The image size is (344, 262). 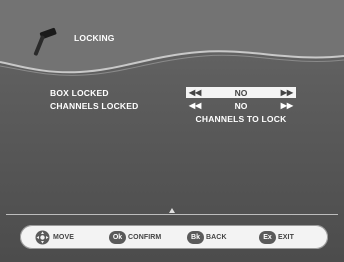 What do you see at coordinates (286, 237) in the screenshot?
I see `exit-label: EXIT` at bounding box center [286, 237].